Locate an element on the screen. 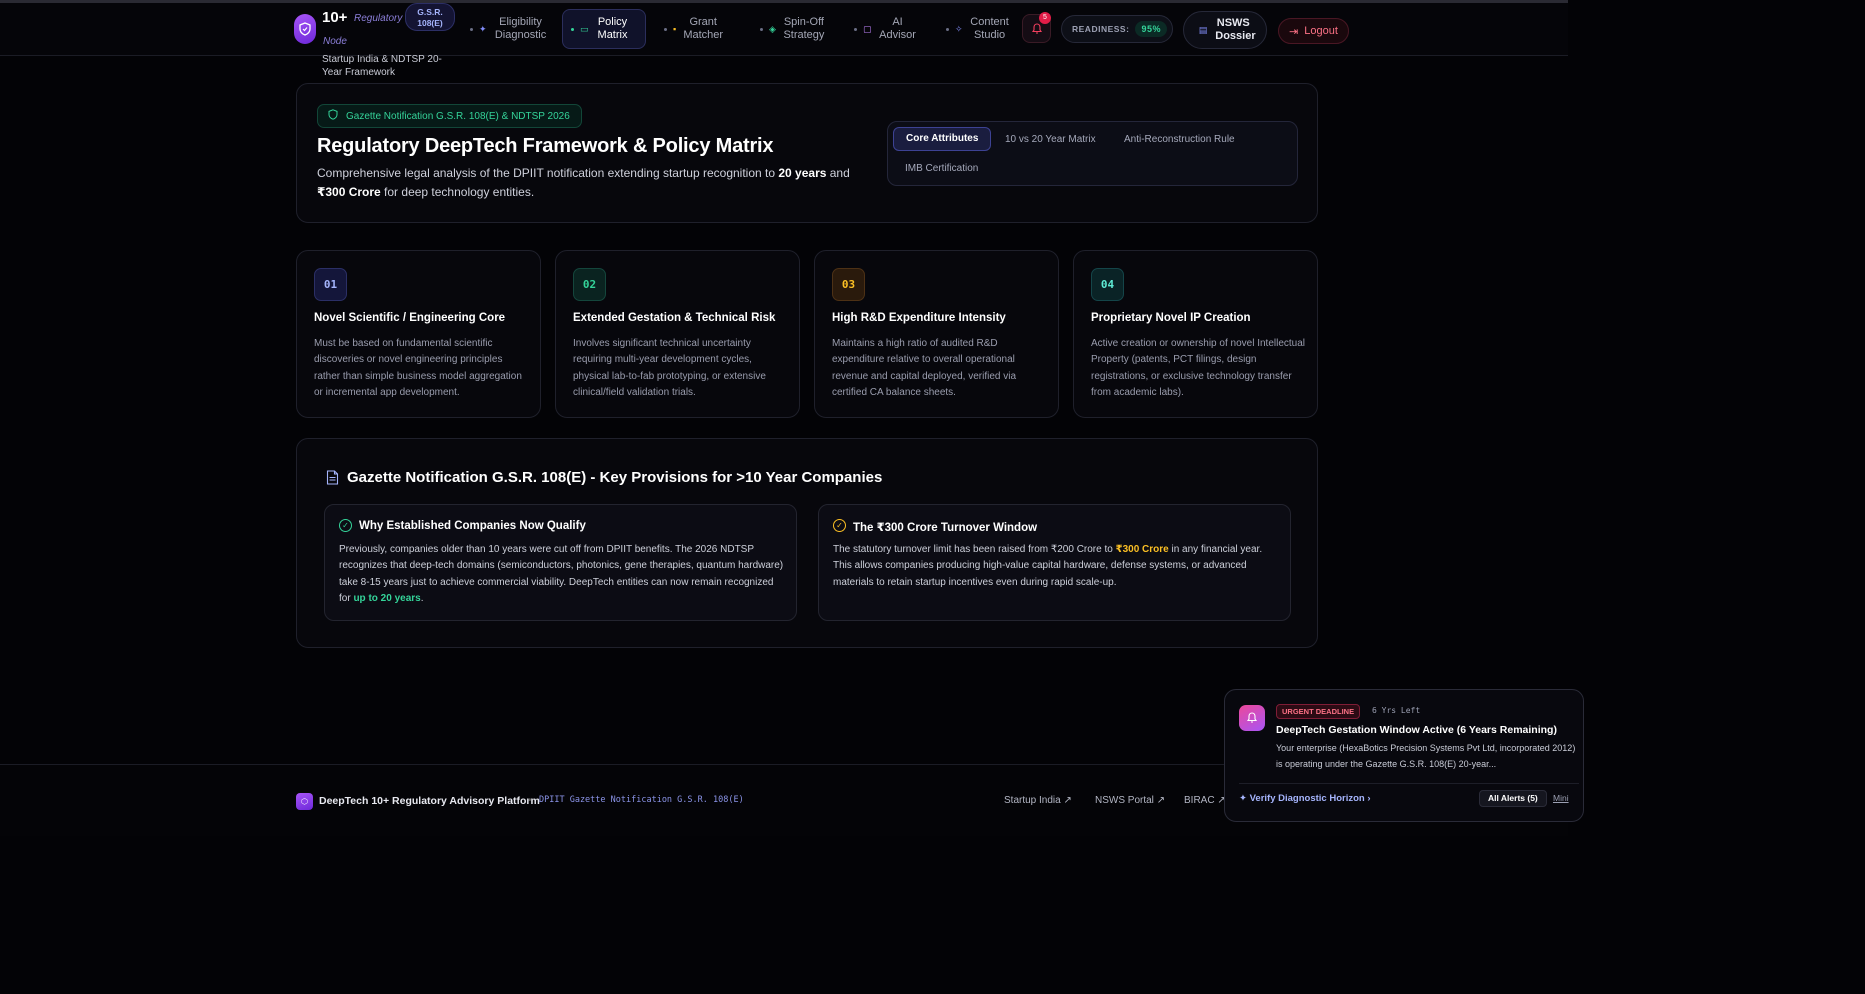 Image resolution: width=1865 pixels, height=994 pixels. verify-label: Verify Diagnostic Horizon is located at coordinates (1307, 798).